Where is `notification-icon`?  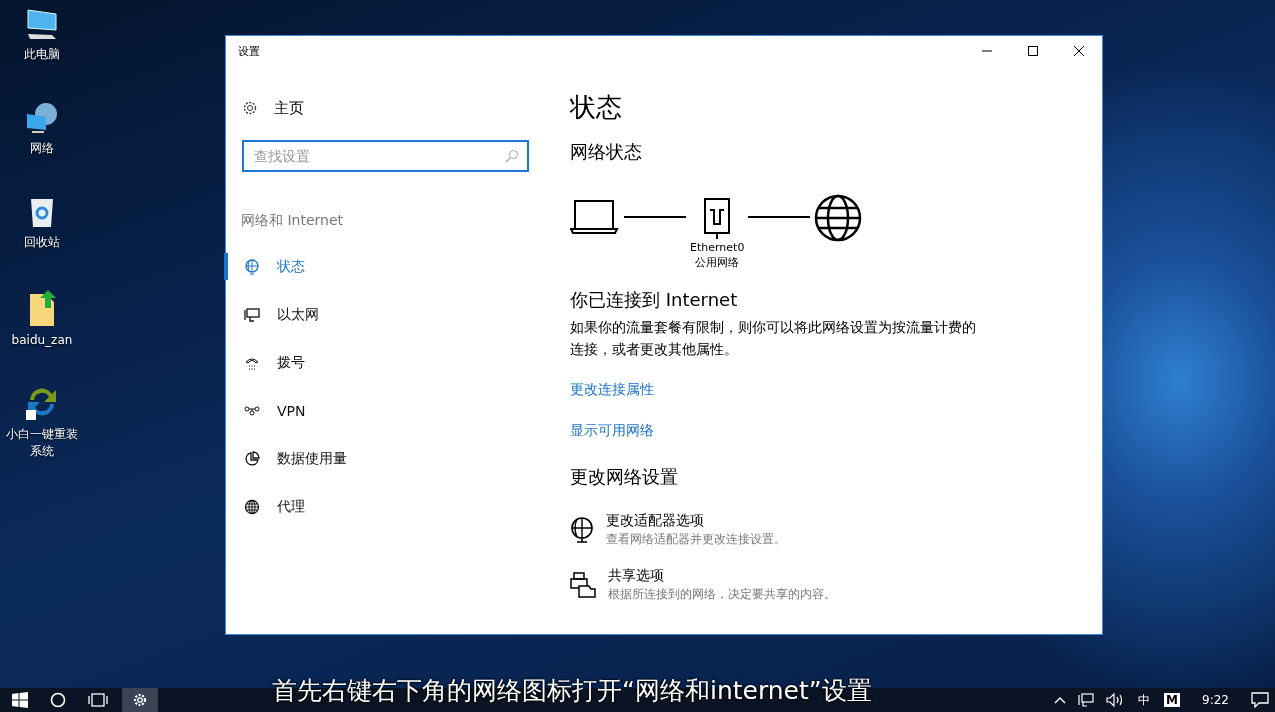 notification-icon is located at coordinates (1260, 700).